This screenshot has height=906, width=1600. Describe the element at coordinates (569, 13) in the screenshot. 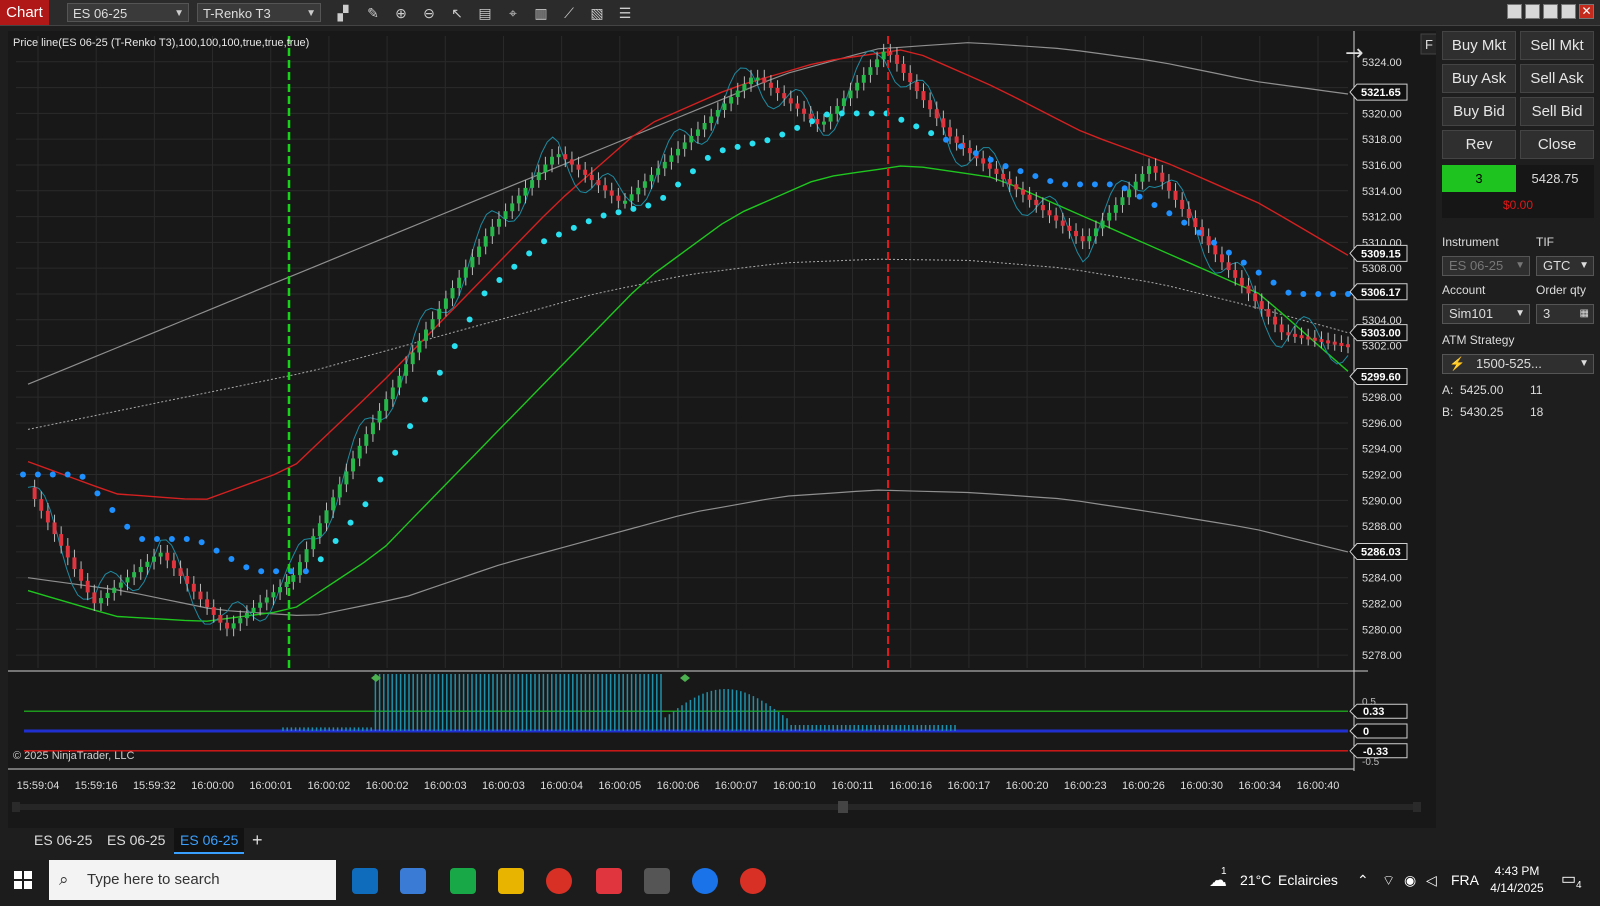

I see `indicators-icon: ⟋` at that location.